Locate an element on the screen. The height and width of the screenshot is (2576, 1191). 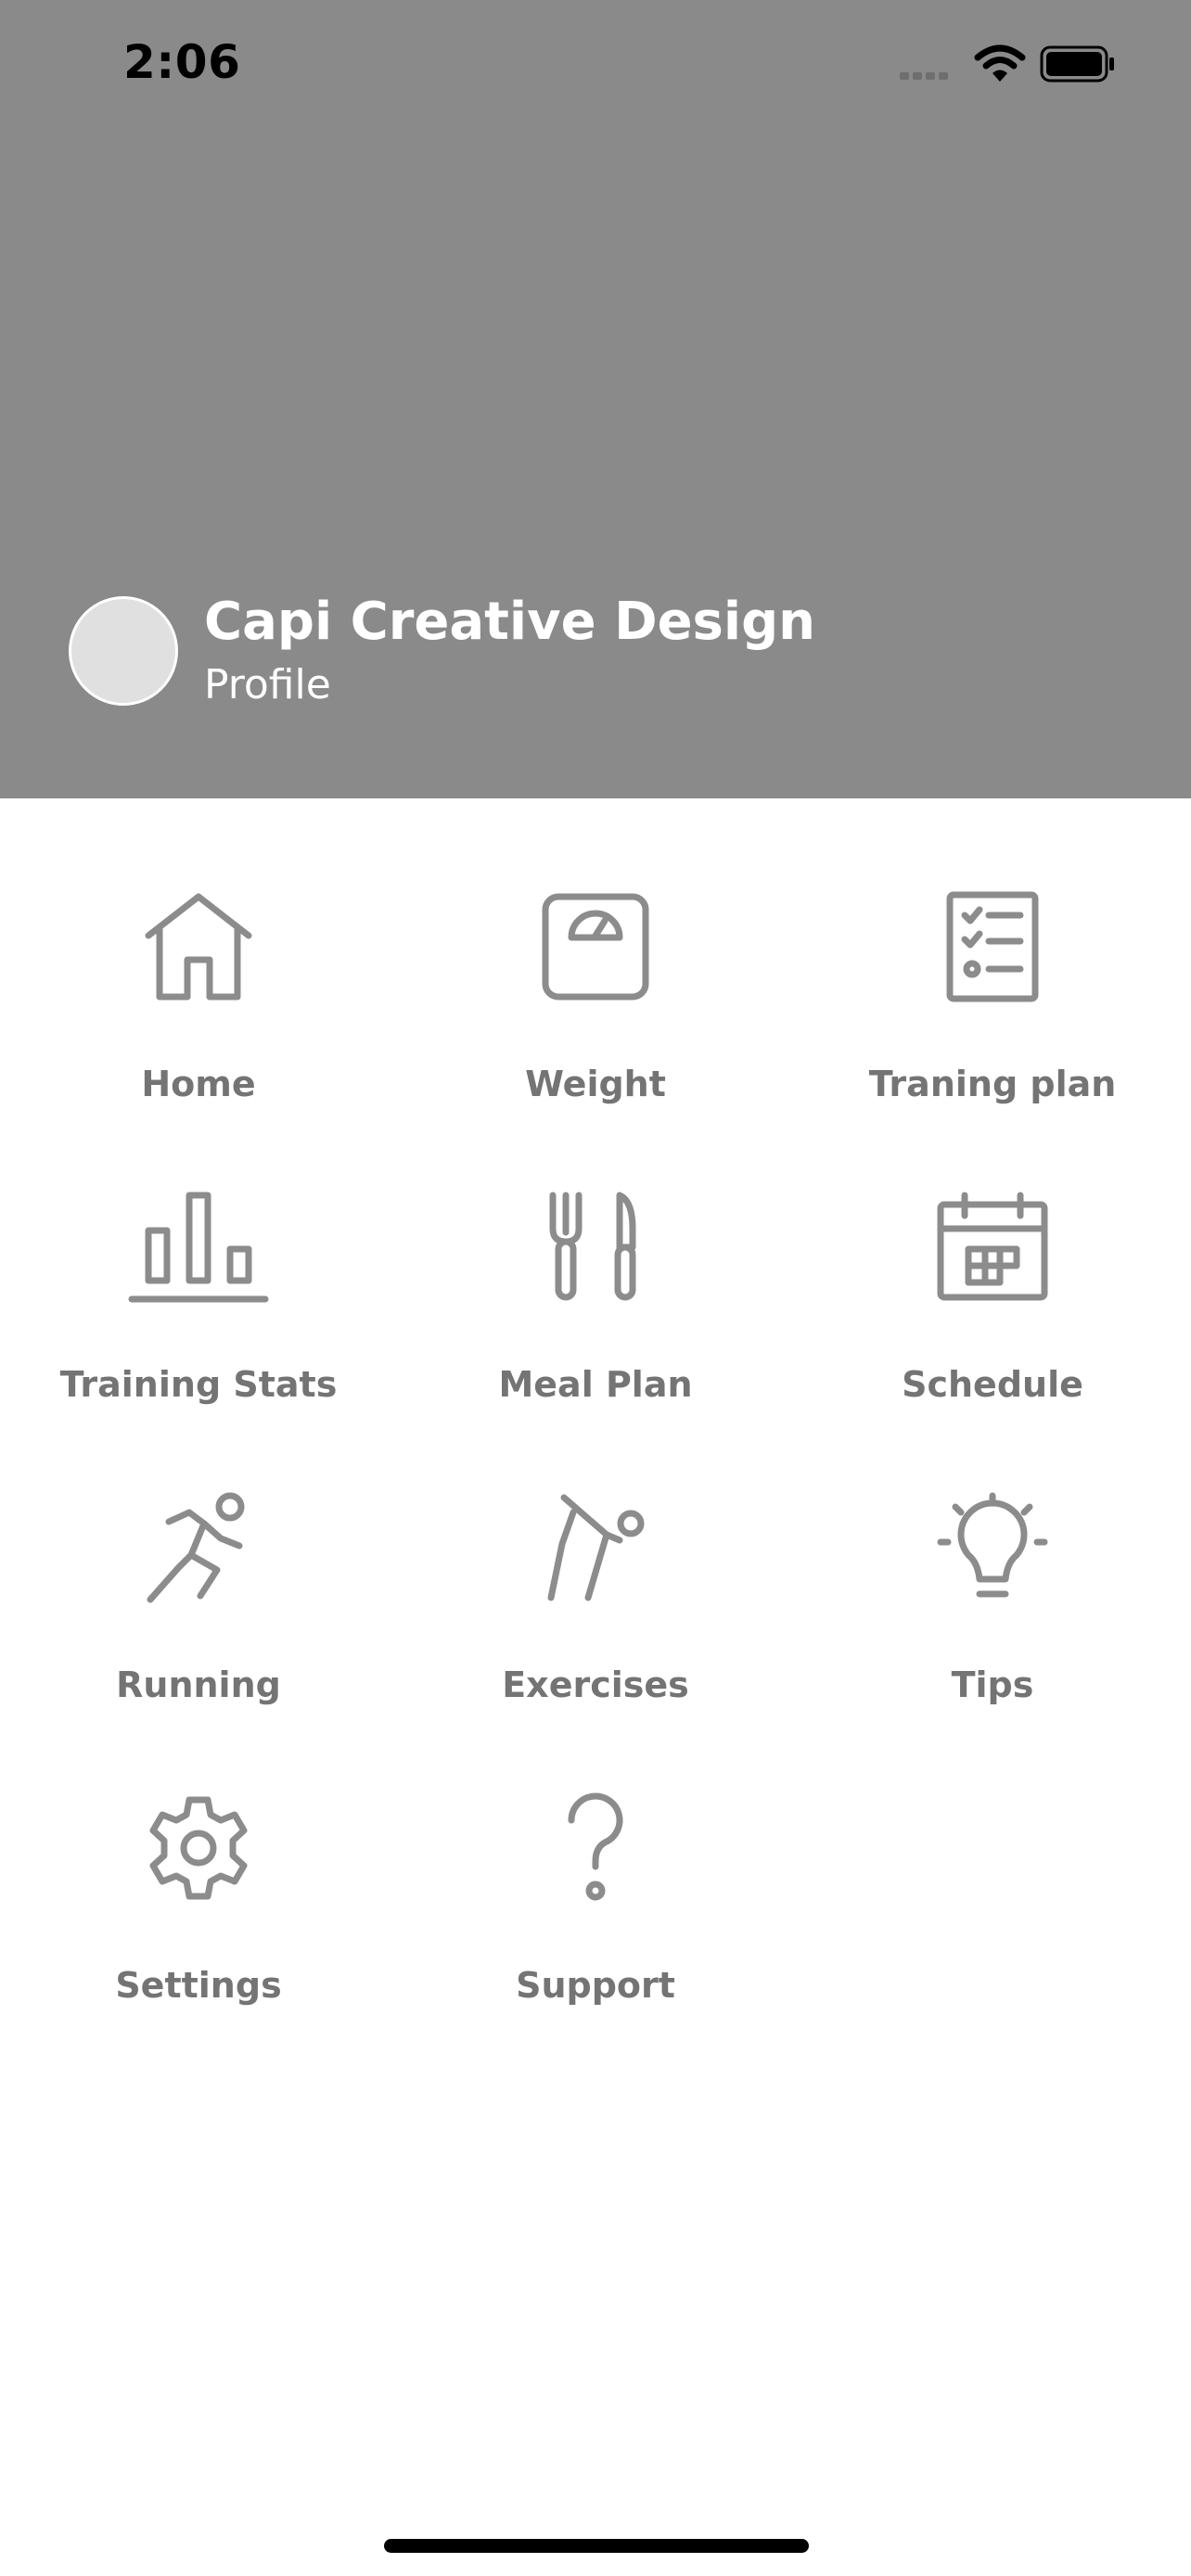
checklist-icon is located at coordinates (992, 947).